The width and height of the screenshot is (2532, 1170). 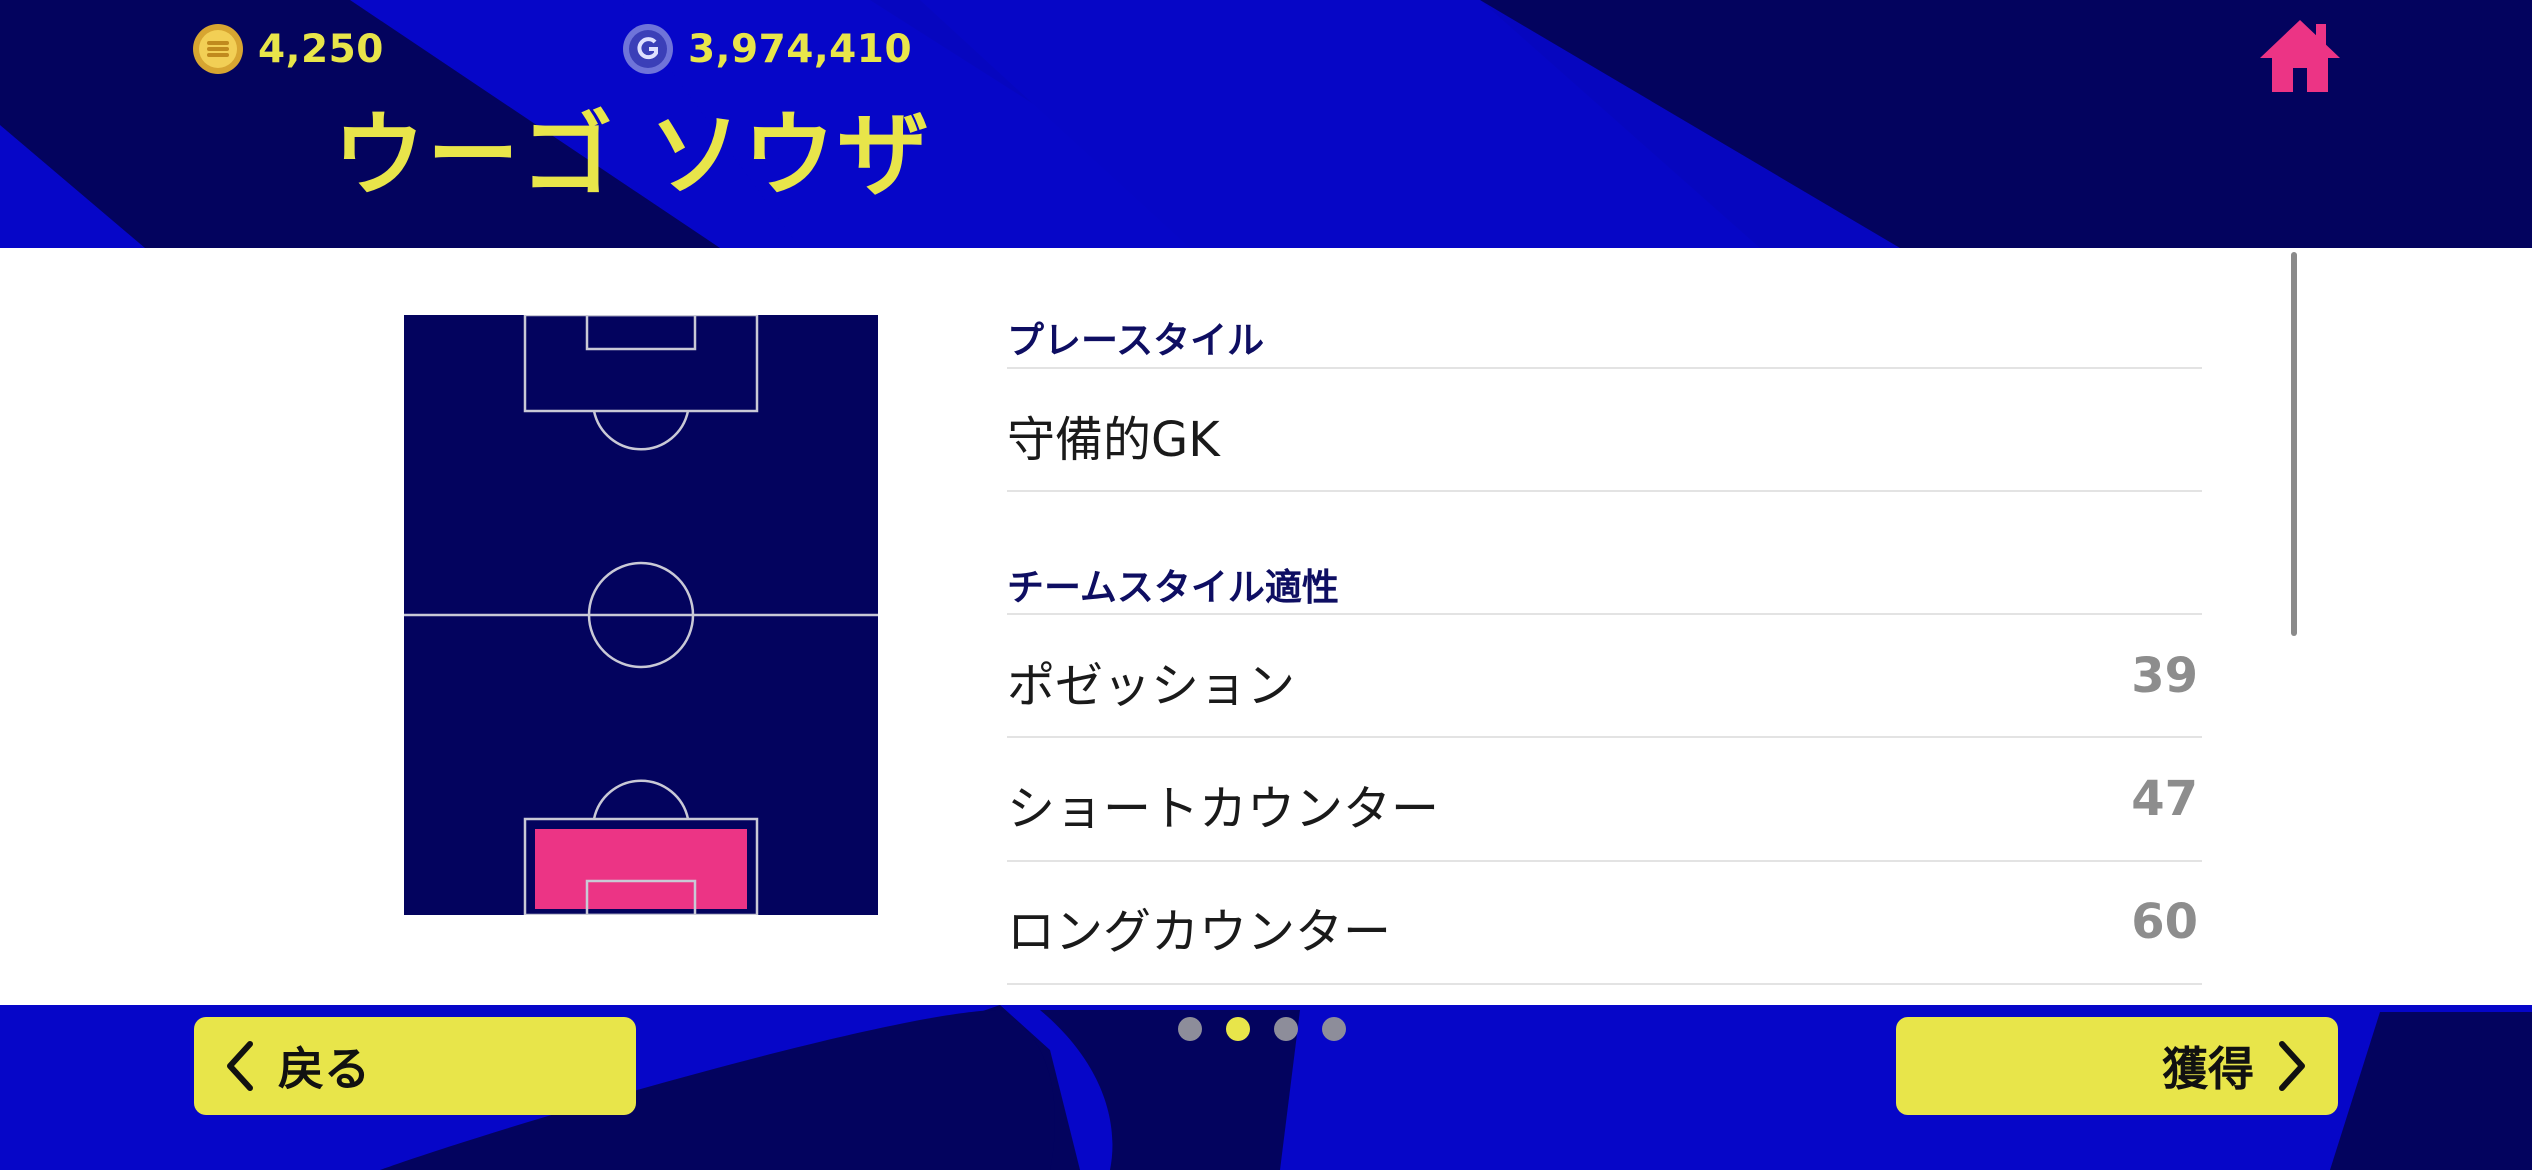 What do you see at coordinates (324, 1069) in the screenshot?
I see `back-button-label: 戻る` at bounding box center [324, 1069].